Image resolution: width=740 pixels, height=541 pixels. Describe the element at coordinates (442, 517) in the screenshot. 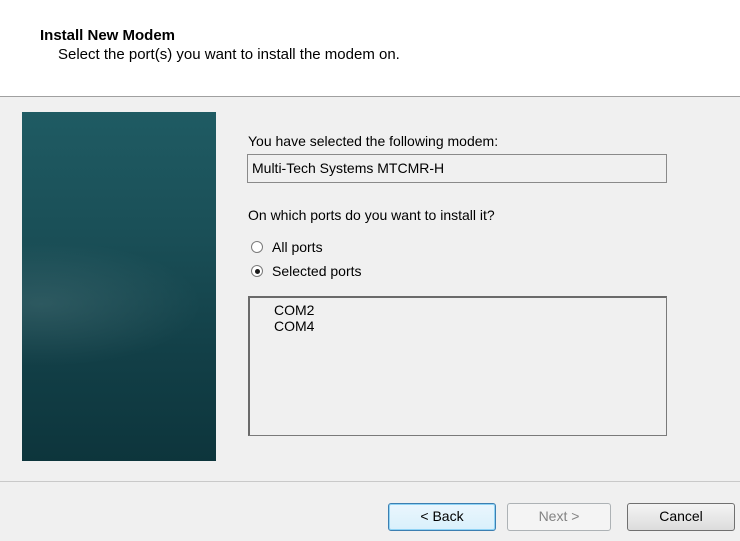

I see `back-button: < Back` at that location.